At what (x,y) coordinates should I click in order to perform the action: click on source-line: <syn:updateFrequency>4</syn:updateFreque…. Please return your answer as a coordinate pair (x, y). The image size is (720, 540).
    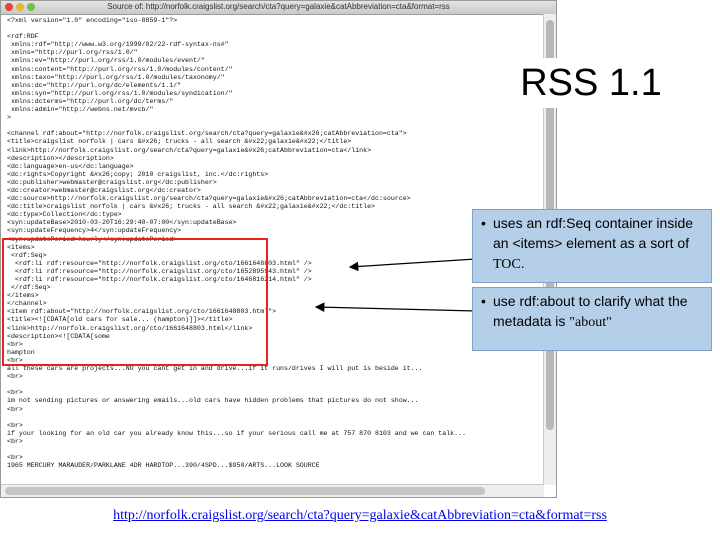
    Looking at the image, I should click on (94, 231).